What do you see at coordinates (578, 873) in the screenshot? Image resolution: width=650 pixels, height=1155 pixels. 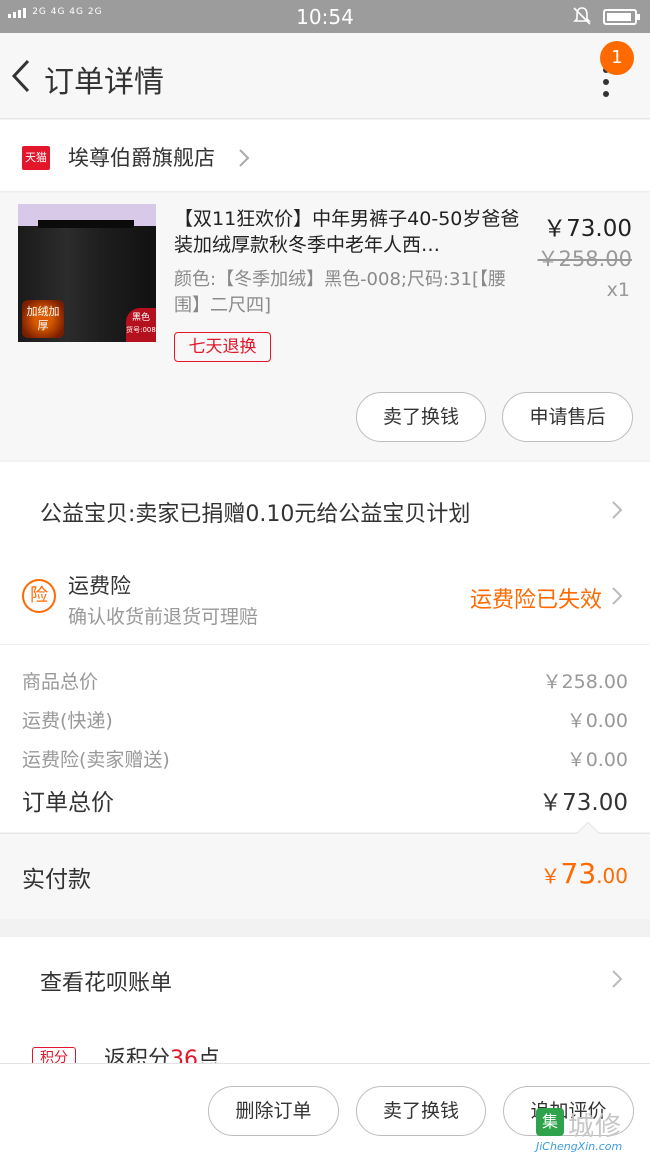 I see `amount-integer: 73` at bounding box center [578, 873].